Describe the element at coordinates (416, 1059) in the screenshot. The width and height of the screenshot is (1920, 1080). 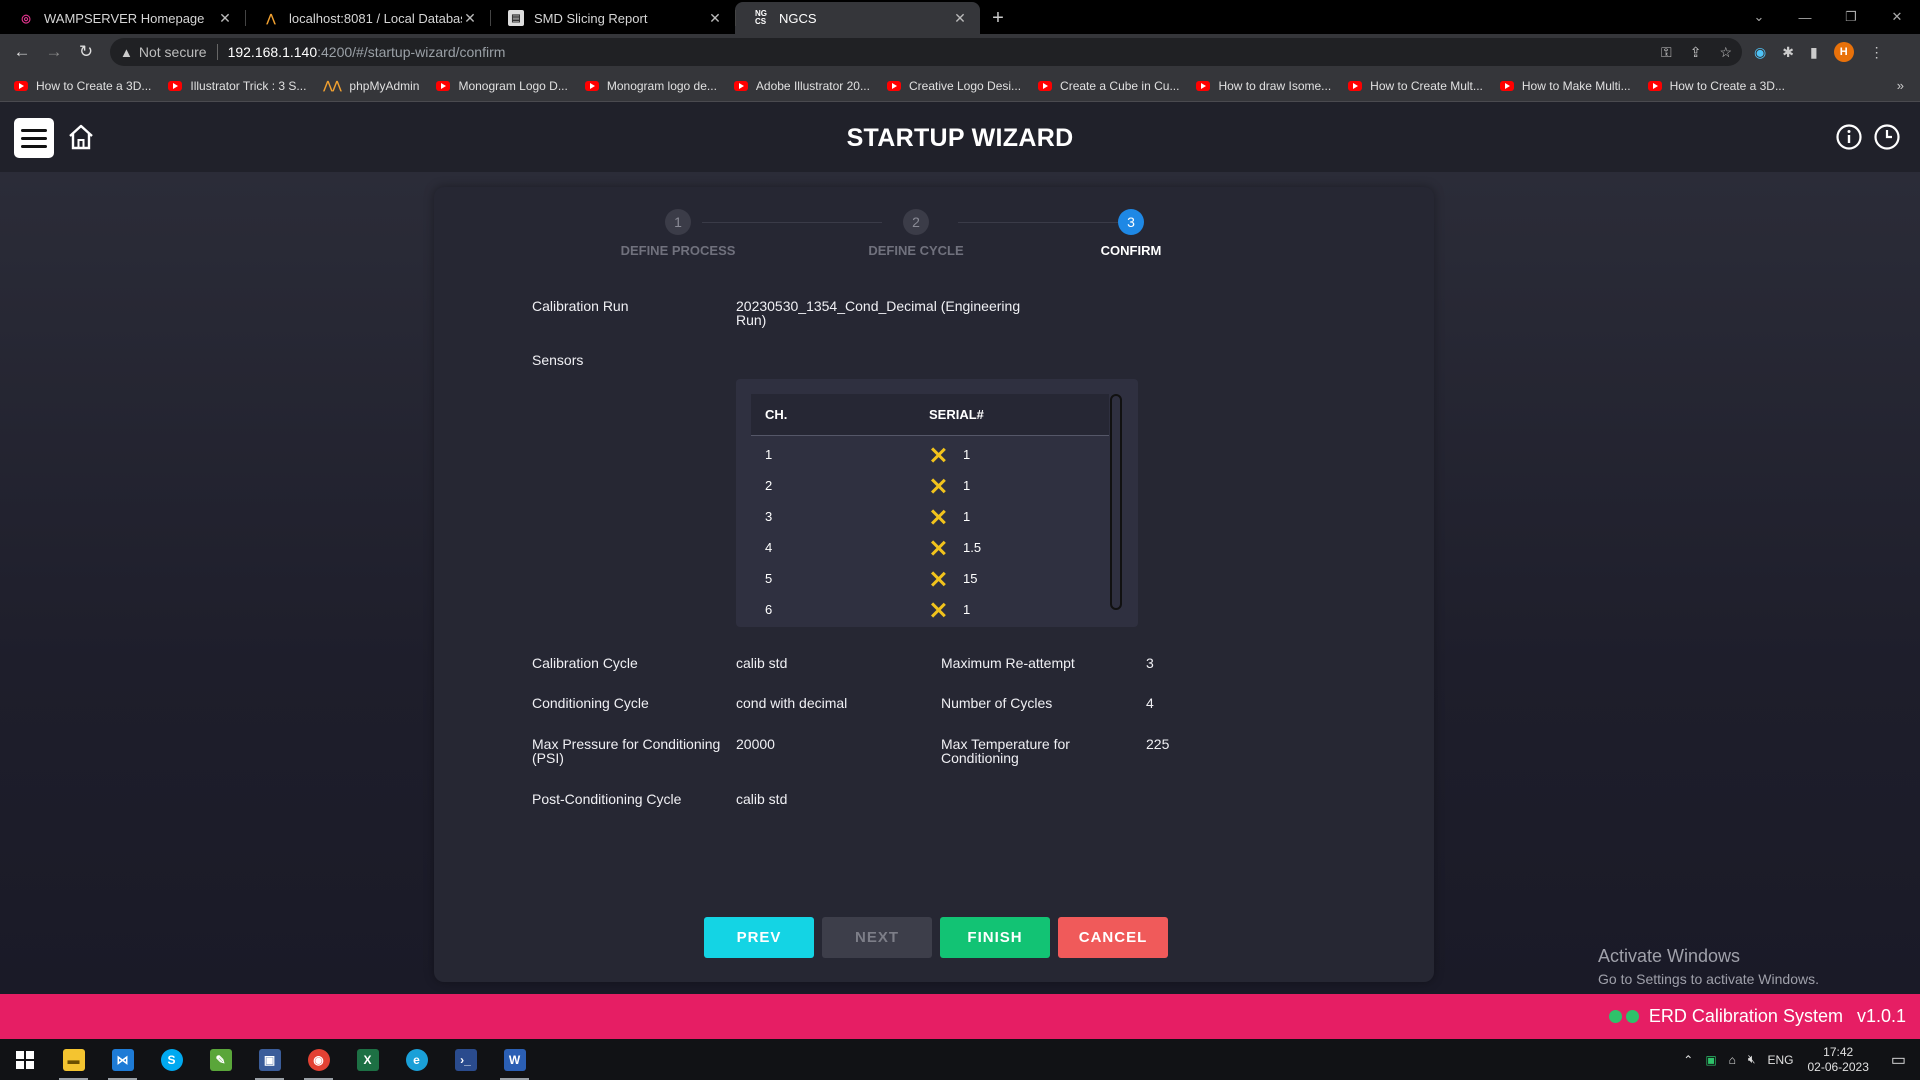
I see `edge-taskbar: e` at that location.